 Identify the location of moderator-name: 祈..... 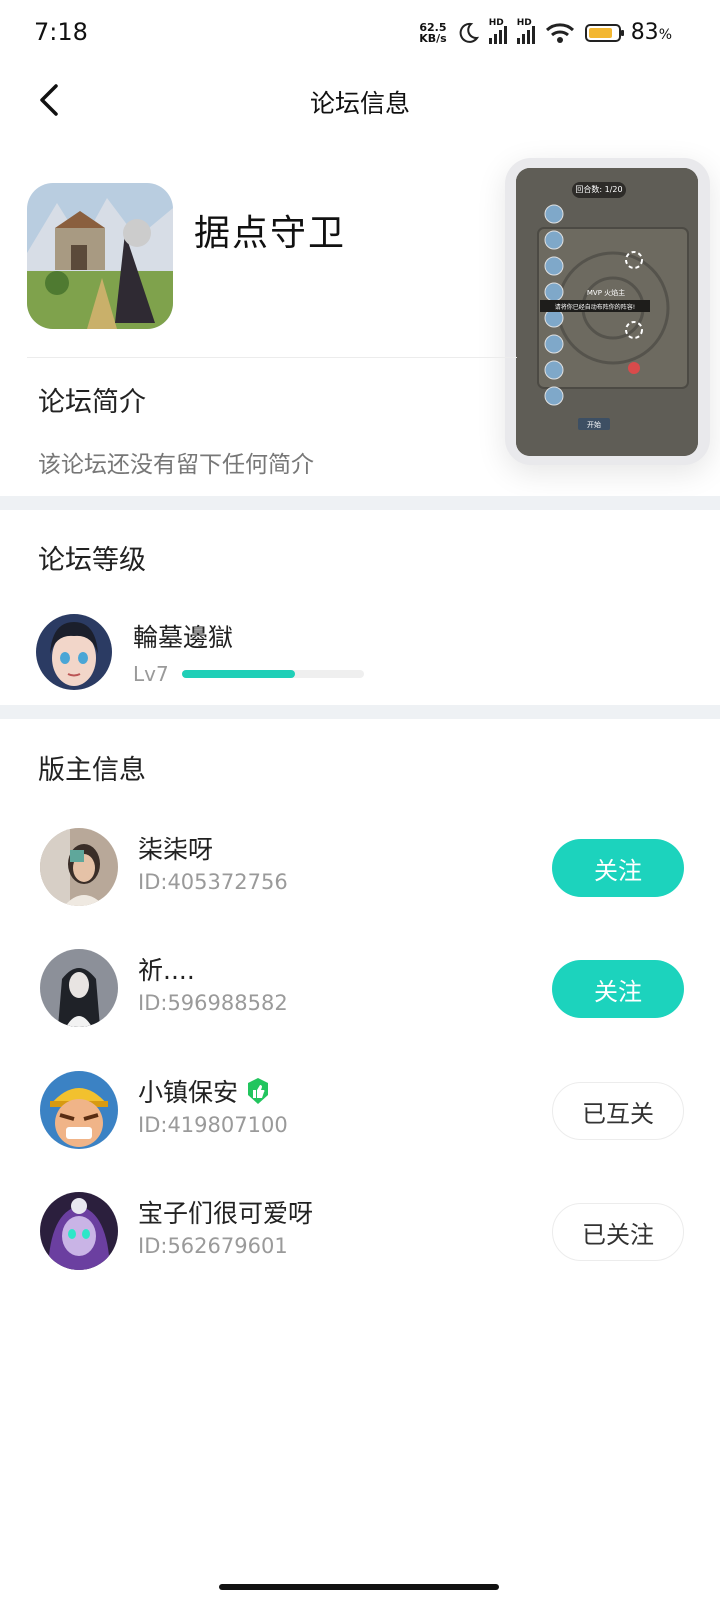
(166, 970).